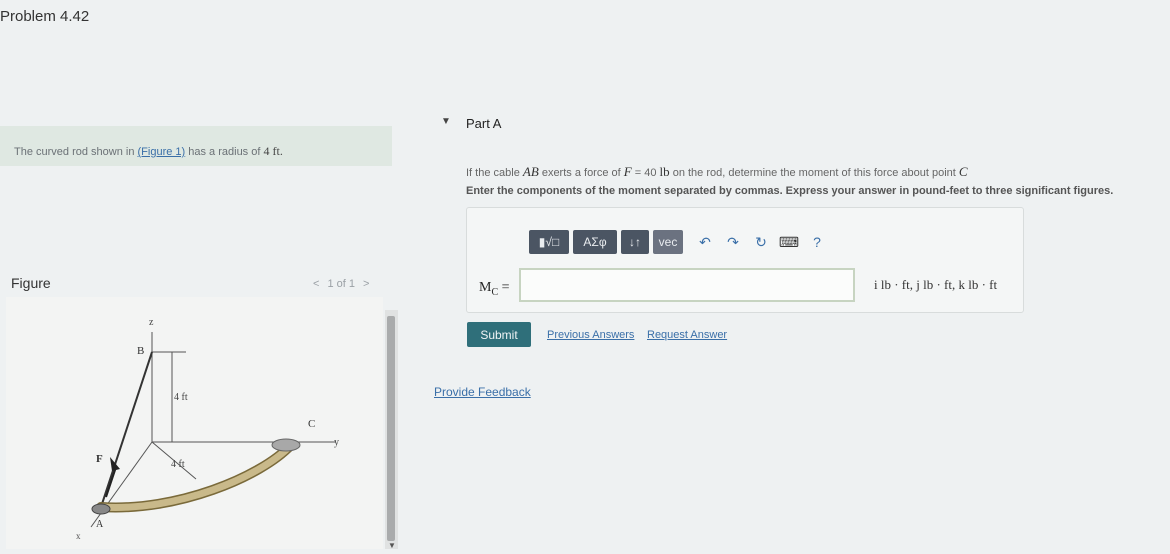  What do you see at coordinates (140, 351) in the screenshot?
I see `label-b: B` at bounding box center [140, 351].